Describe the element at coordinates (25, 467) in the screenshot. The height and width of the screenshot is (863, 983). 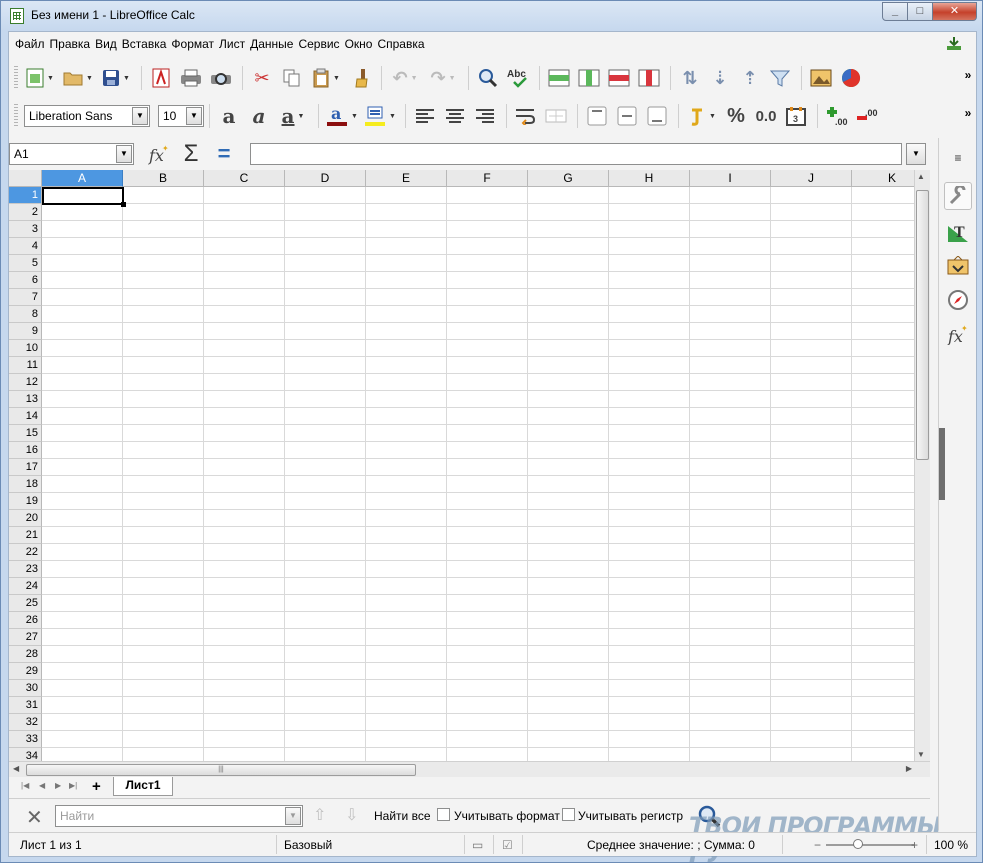
I see `row-header: 17` at that location.